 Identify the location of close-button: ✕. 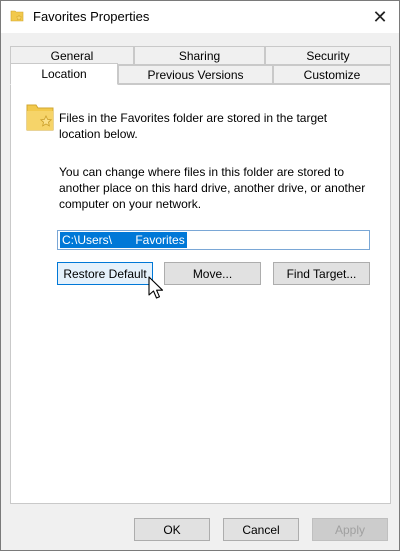
(380, 17).